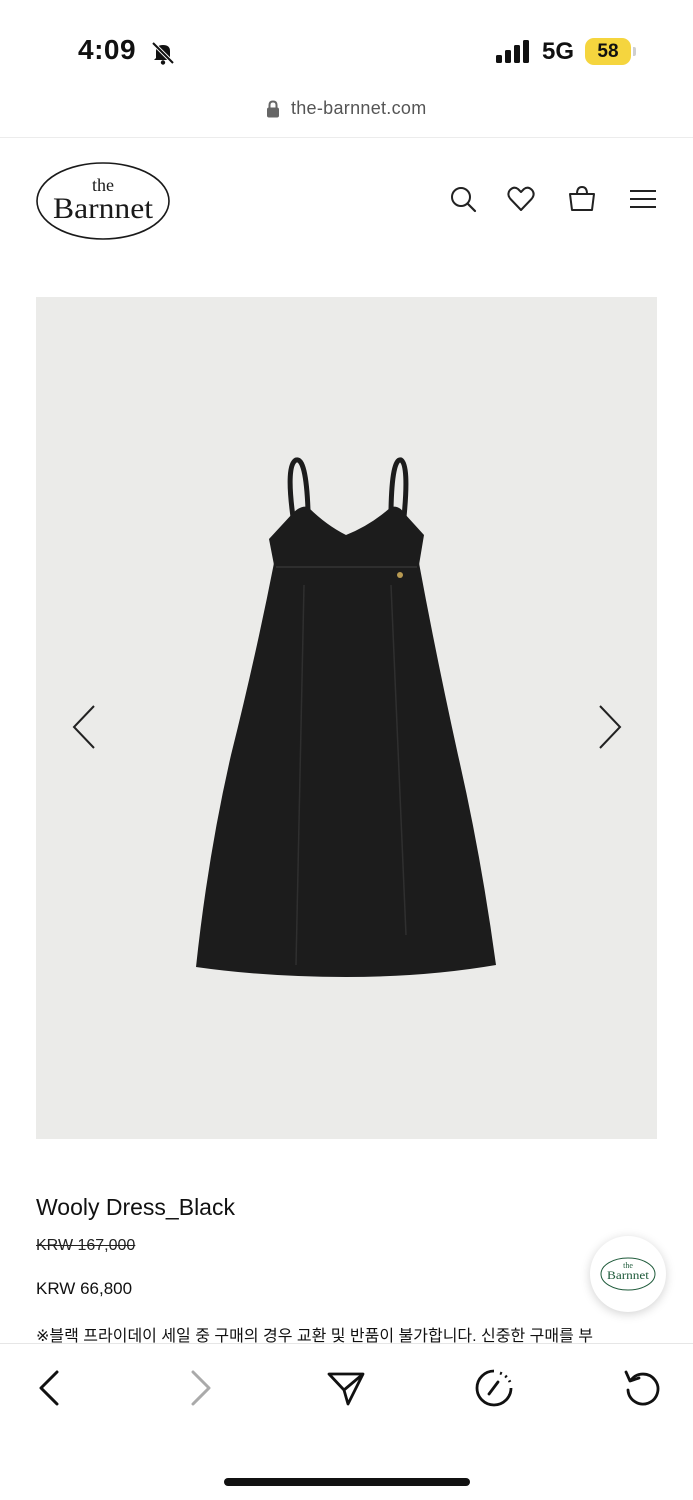 This screenshot has height=1500, width=693. What do you see at coordinates (582, 199) in the screenshot?
I see `shopping-bag-icon` at bounding box center [582, 199].